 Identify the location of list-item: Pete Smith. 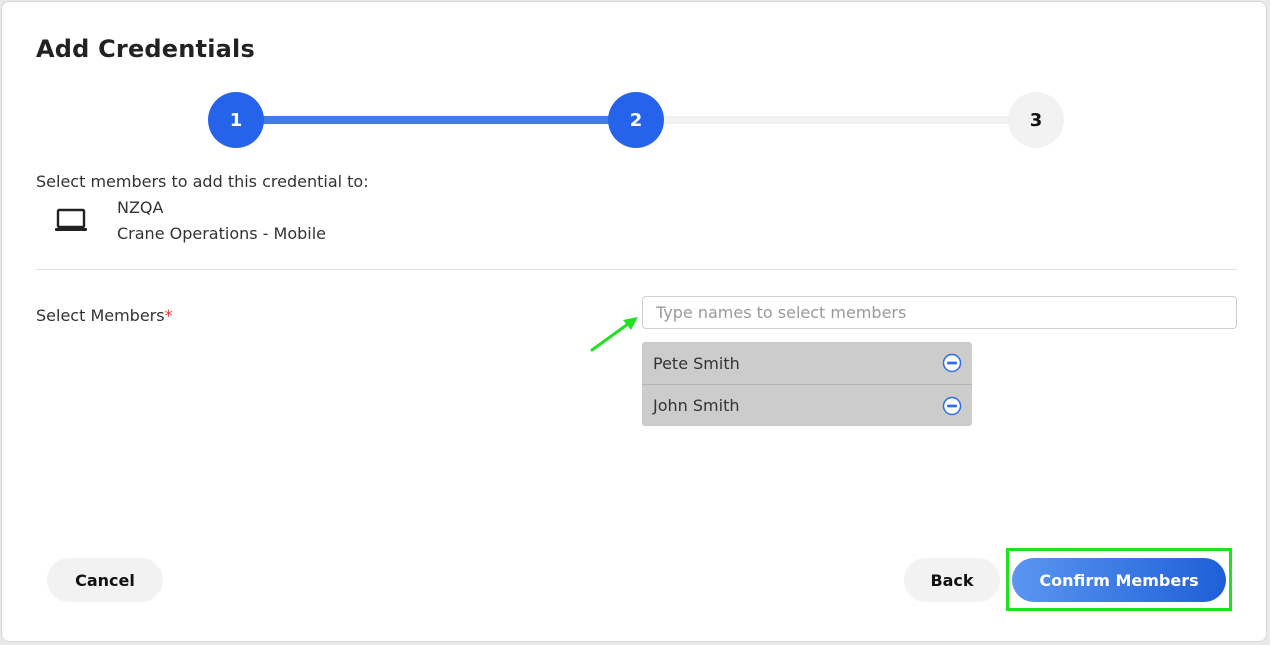
(807, 363).